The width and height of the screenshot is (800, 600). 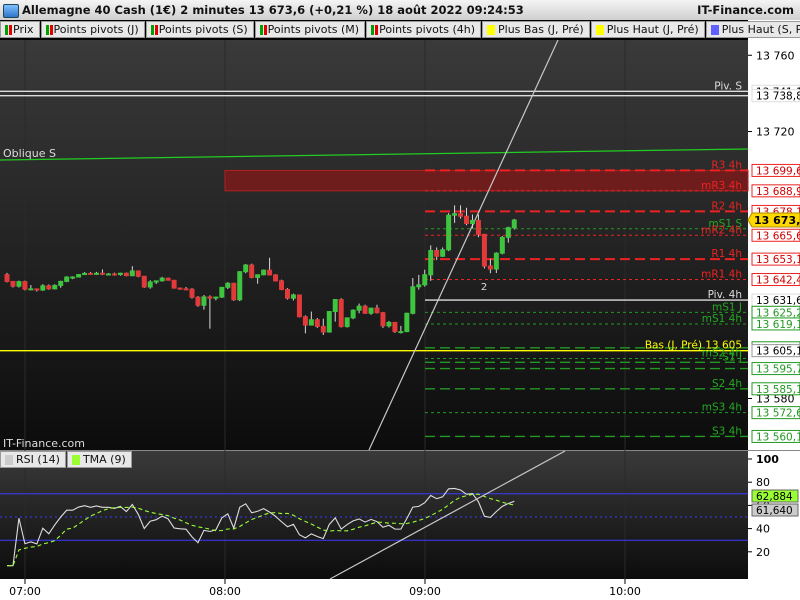 What do you see at coordinates (104, 459) in the screenshot?
I see `legend-label: TMA (9)` at bounding box center [104, 459].